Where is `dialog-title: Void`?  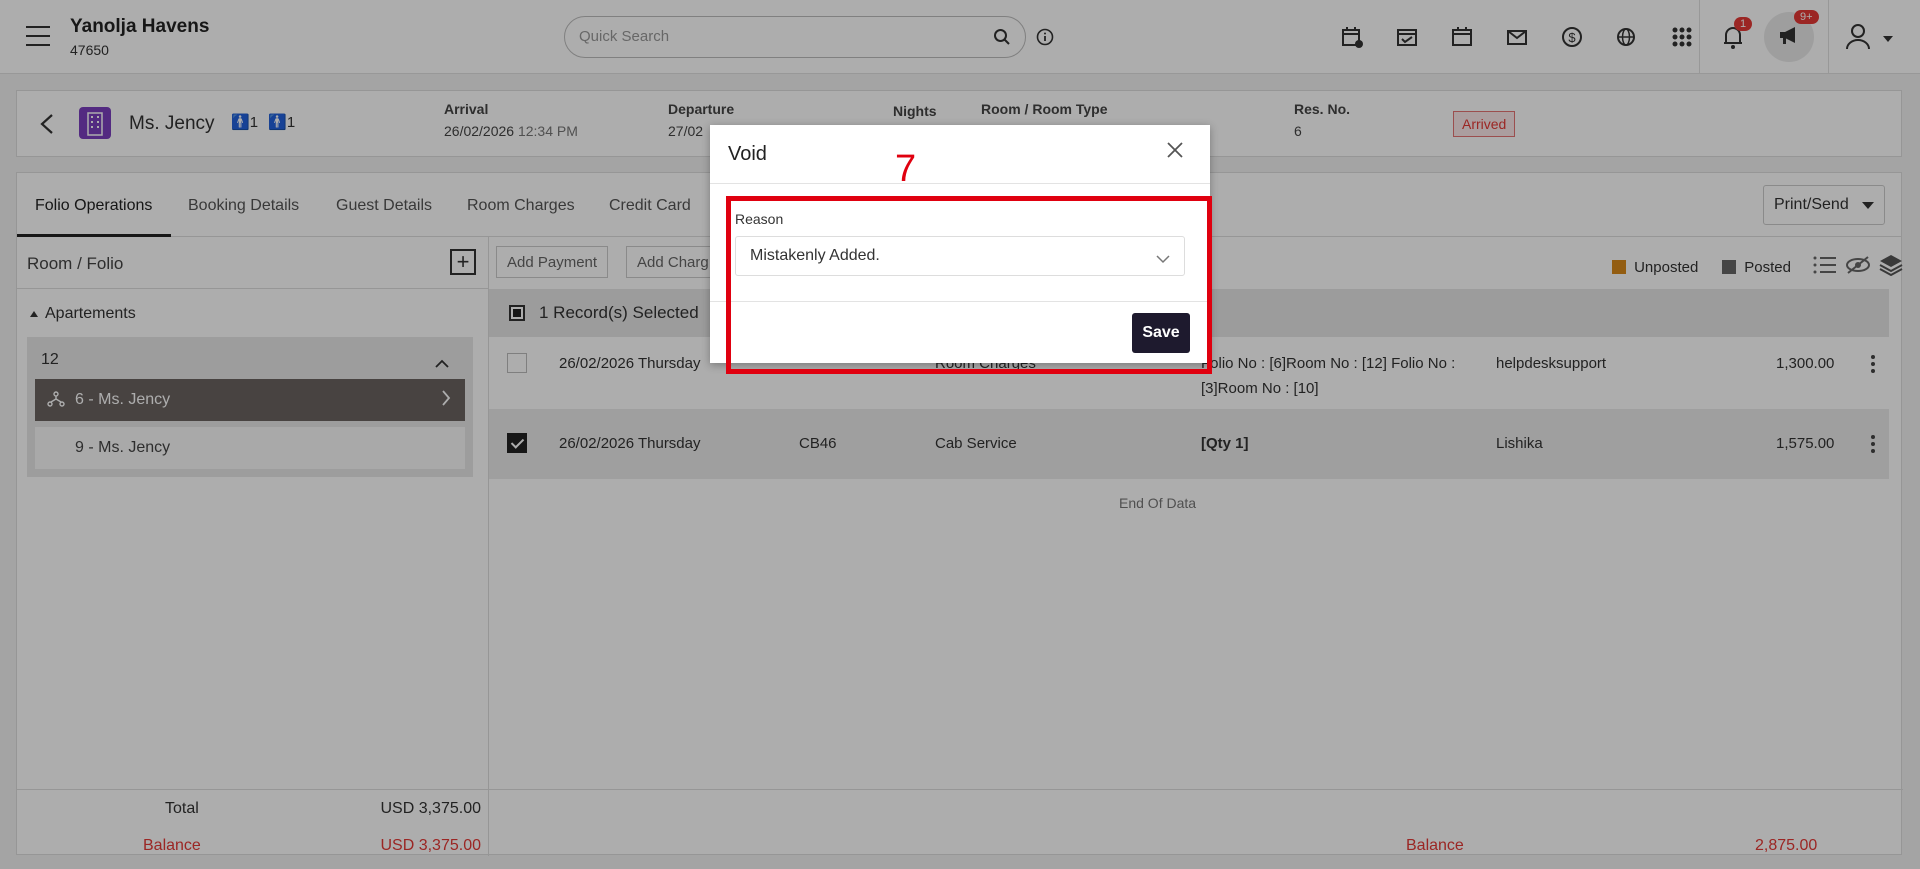 dialog-title: Void is located at coordinates (747, 154).